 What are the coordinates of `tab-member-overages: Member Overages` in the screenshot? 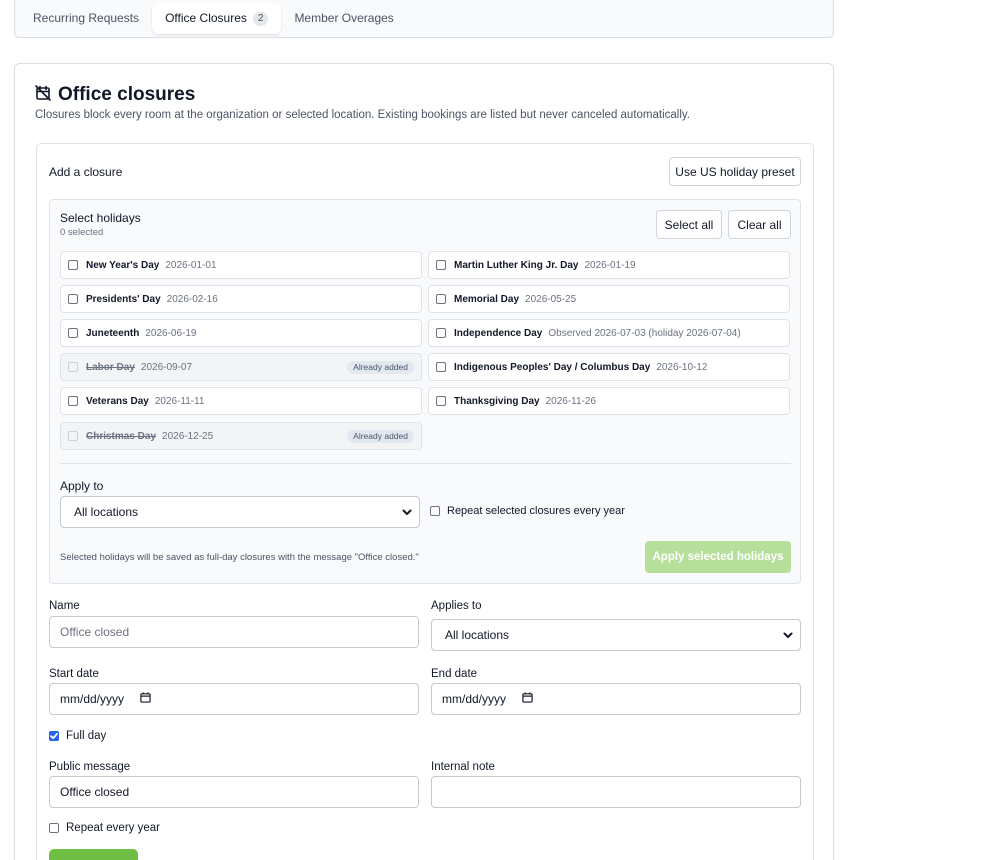 It's located at (343, 18).